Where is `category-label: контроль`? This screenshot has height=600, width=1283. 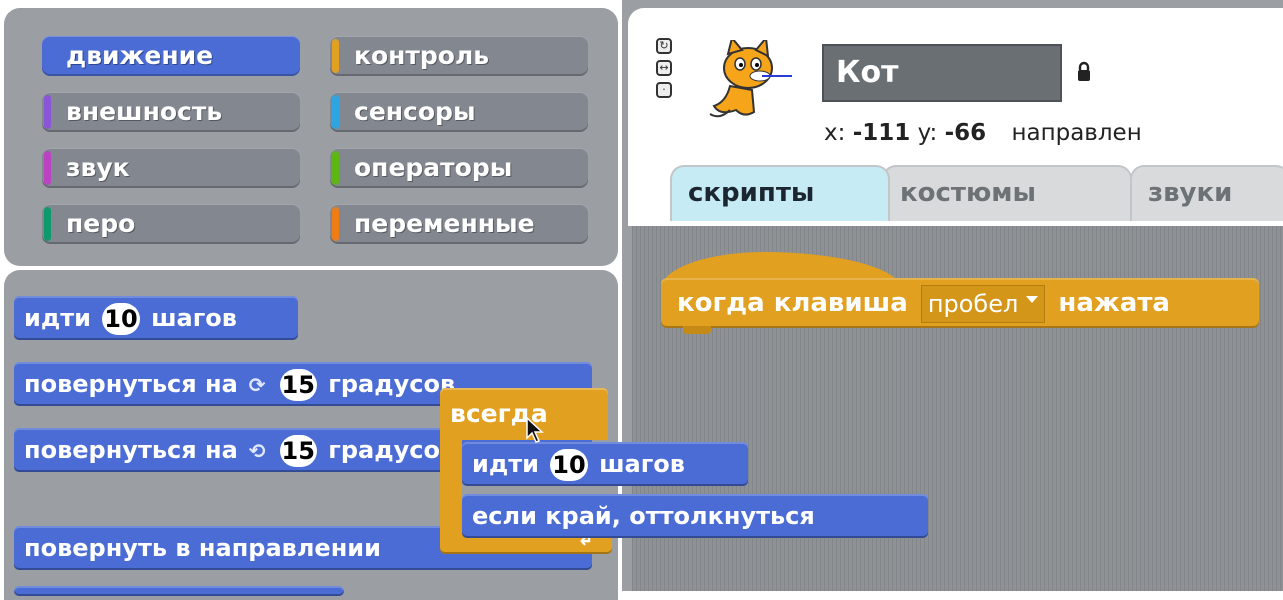 category-label: контроль is located at coordinates (422, 55).